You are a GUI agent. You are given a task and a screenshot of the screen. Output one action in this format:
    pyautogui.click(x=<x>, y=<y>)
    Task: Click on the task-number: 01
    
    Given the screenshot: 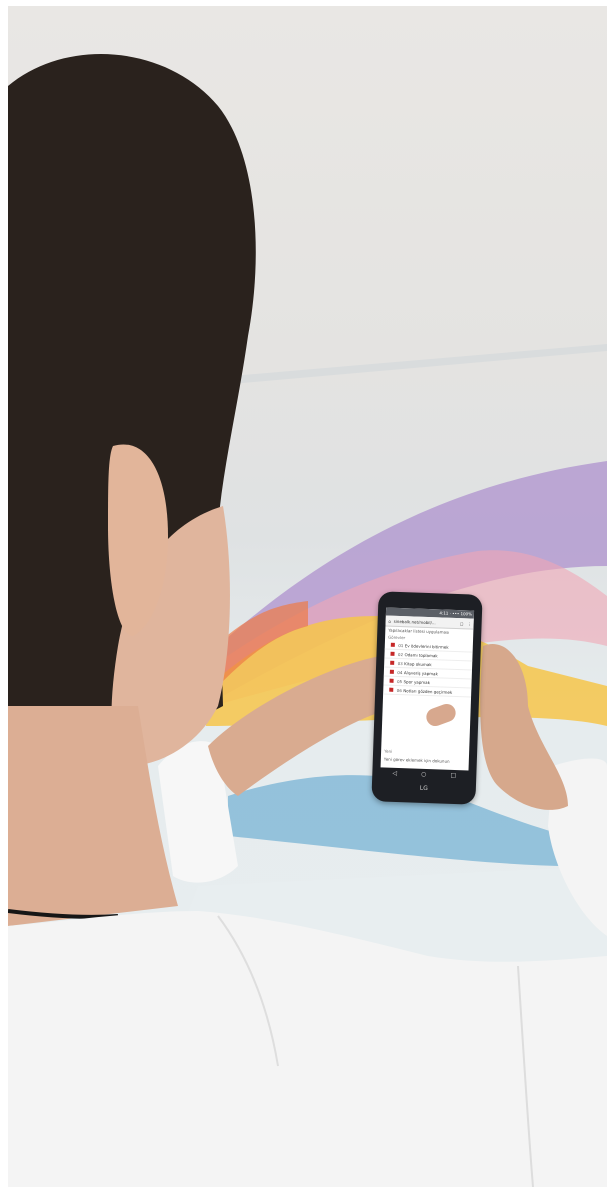 What is the action you would take?
    pyautogui.click(x=401, y=645)
    